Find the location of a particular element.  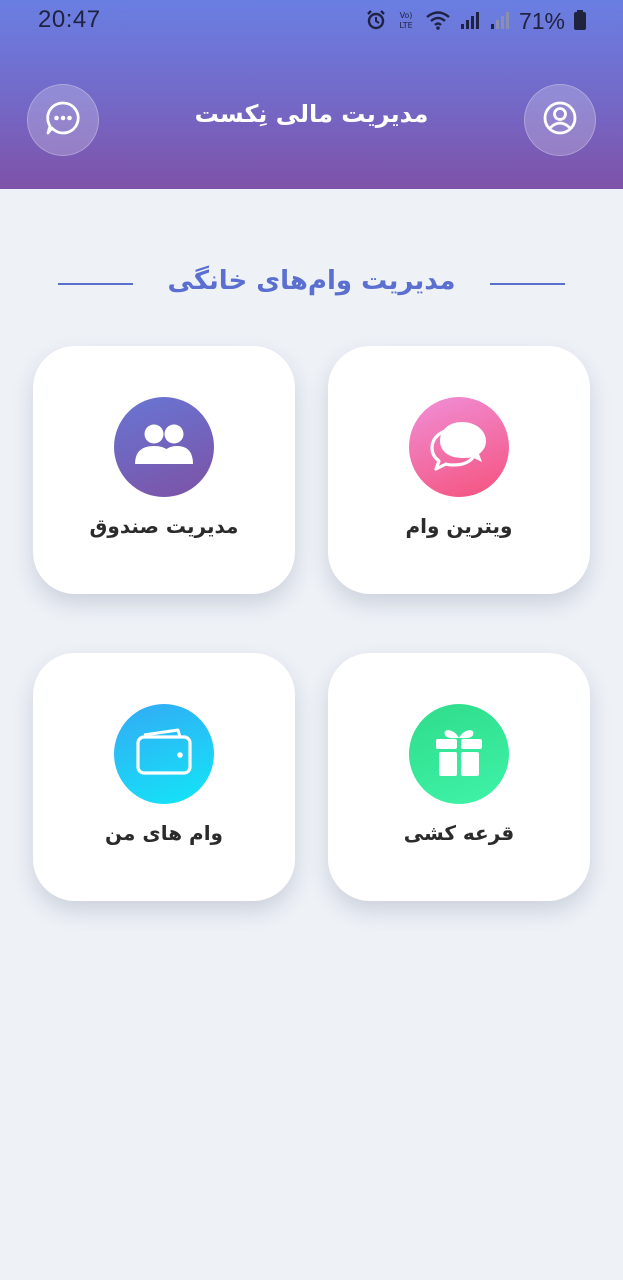

page-title: مدیریت مالی نِکست is located at coordinates (311, 114).